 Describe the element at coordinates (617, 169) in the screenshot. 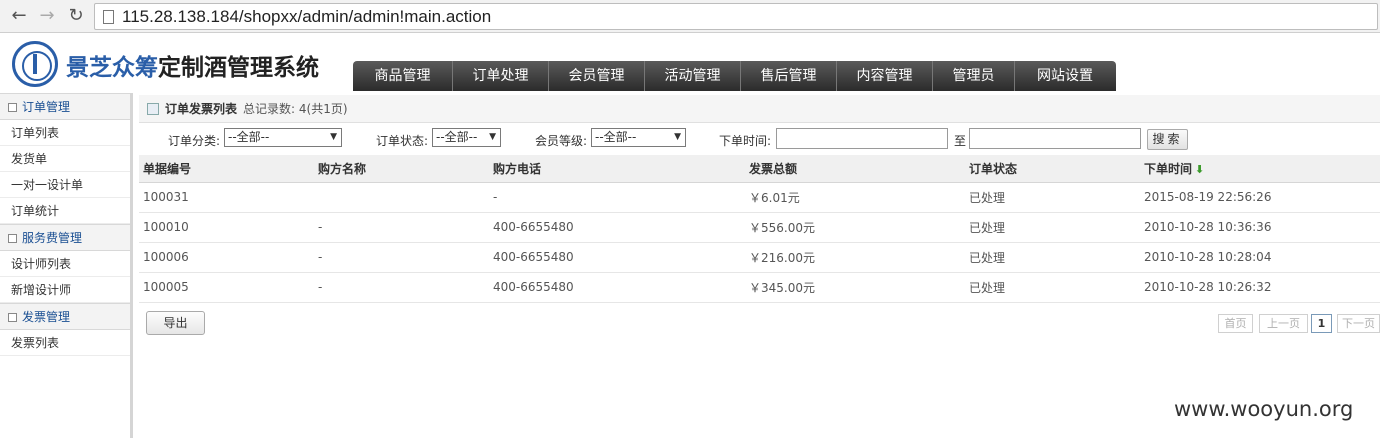

I see `column-header-buyer-phone: 购方电话` at that location.